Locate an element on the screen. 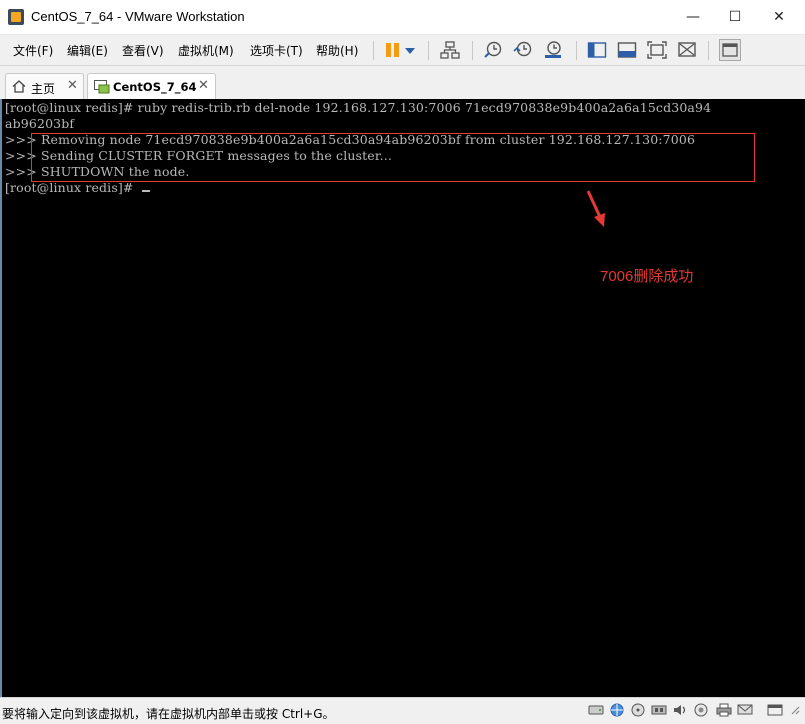  status-text: 要将输入定向到该虚拟机，请在虚拟机内部单击或按 Ctrl+G。 is located at coordinates (168, 714).